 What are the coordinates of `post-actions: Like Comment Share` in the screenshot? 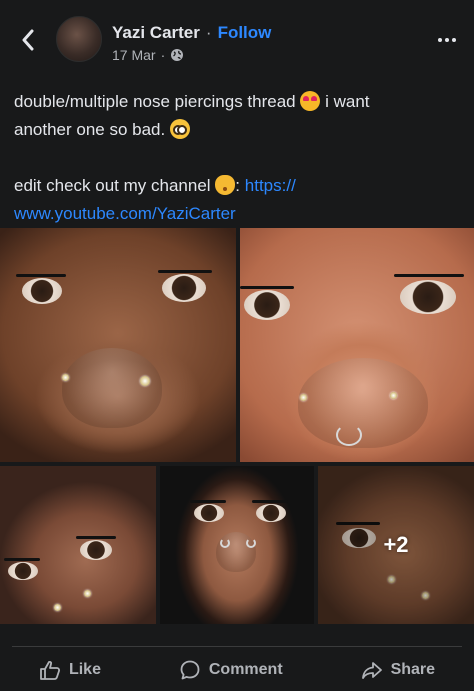 It's located at (237, 670).